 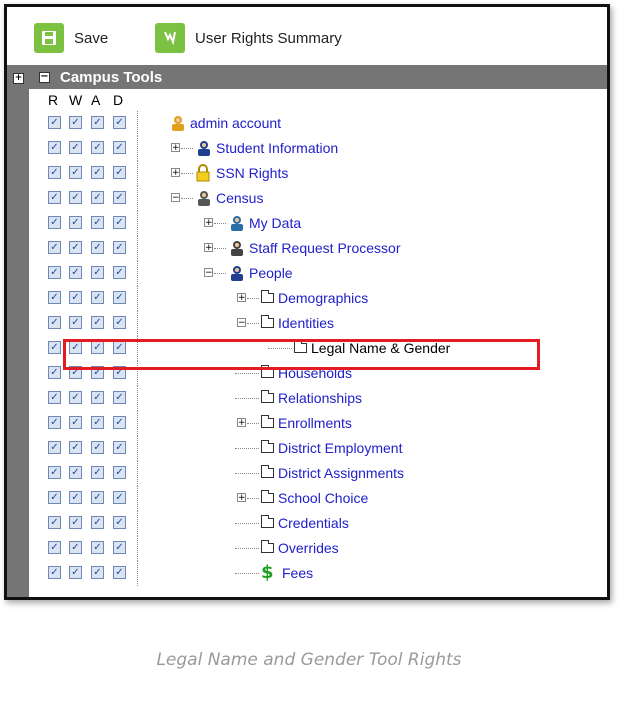 I want to click on tree-item-label: School Choice, so click(x=323, y=498).